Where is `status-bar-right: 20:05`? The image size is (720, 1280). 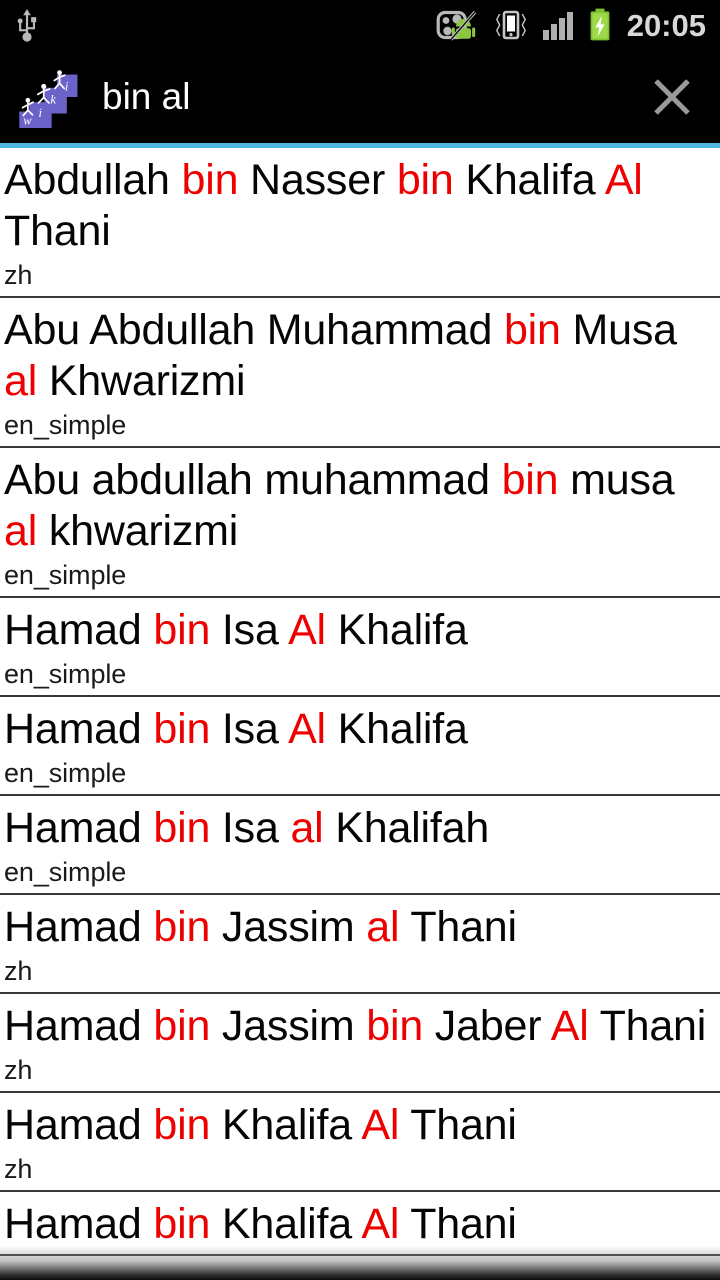
status-bar-right: 20:05 is located at coordinates (571, 25).